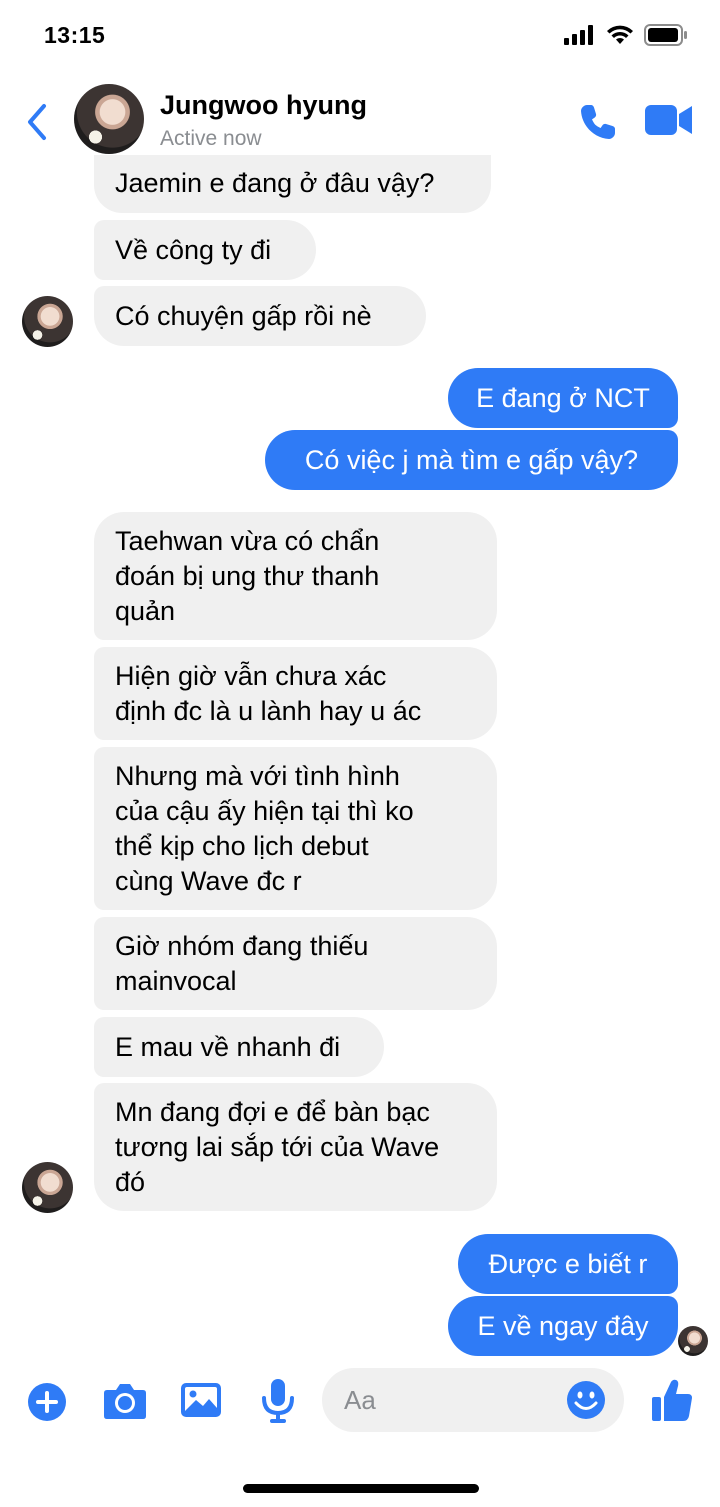 The height and width of the screenshot is (1507, 720). I want to click on phone-icon, so click(598, 122).